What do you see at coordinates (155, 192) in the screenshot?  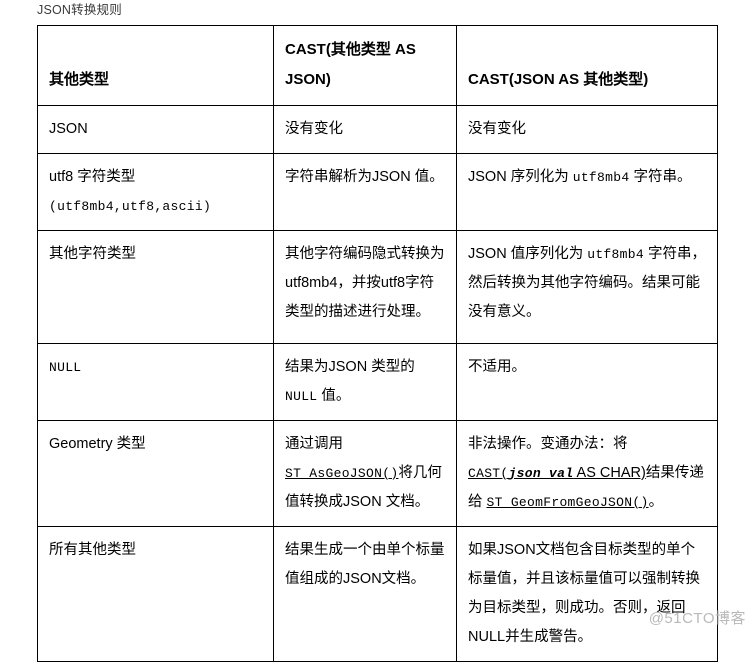 I see `table-cell: utf8 字符类型 (utf8mb4,utf8,ascii)` at bounding box center [155, 192].